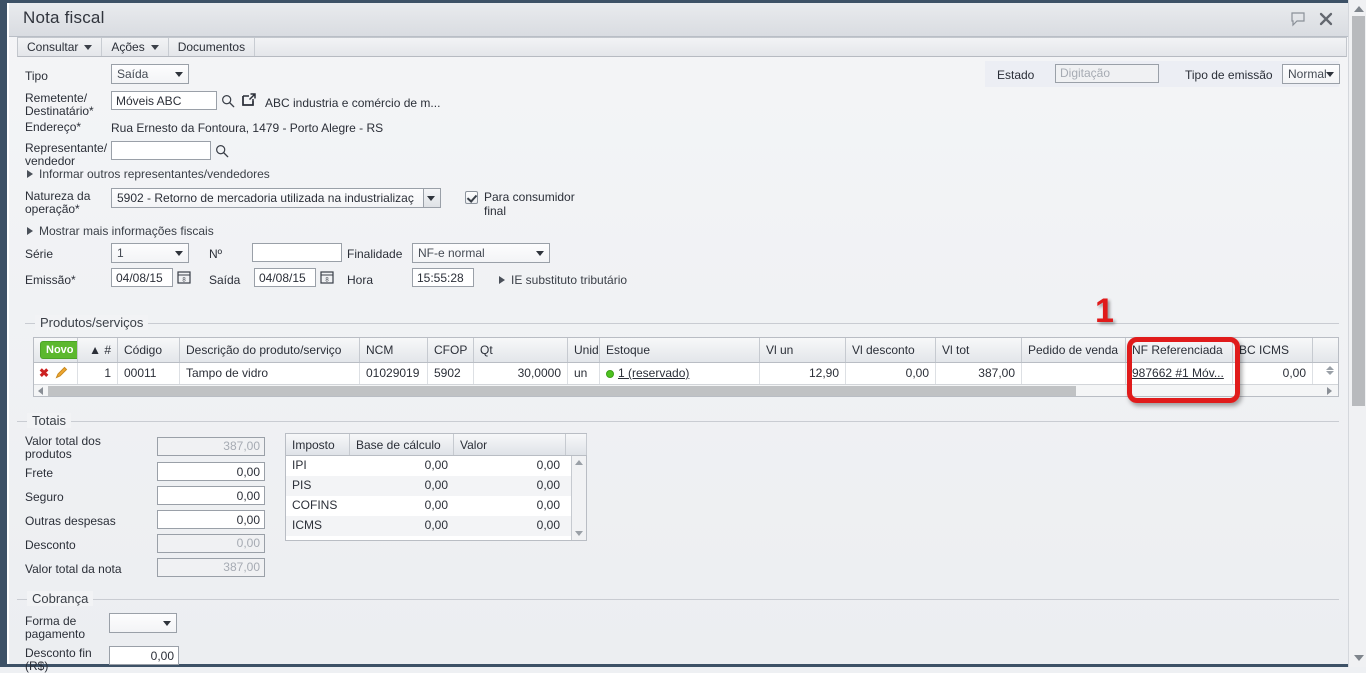 This screenshot has height=673, width=1366. What do you see at coordinates (40, 390) in the screenshot?
I see `scroll-left-icon` at bounding box center [40, 390].